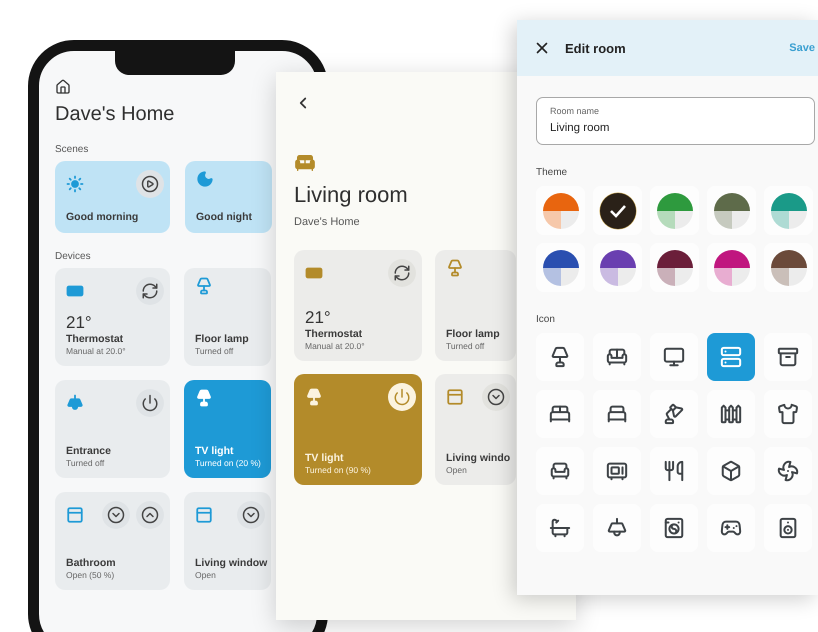 The width and height of the screenshot is (818, 632). I want to click on device-name: Living window, so click(231, 563).